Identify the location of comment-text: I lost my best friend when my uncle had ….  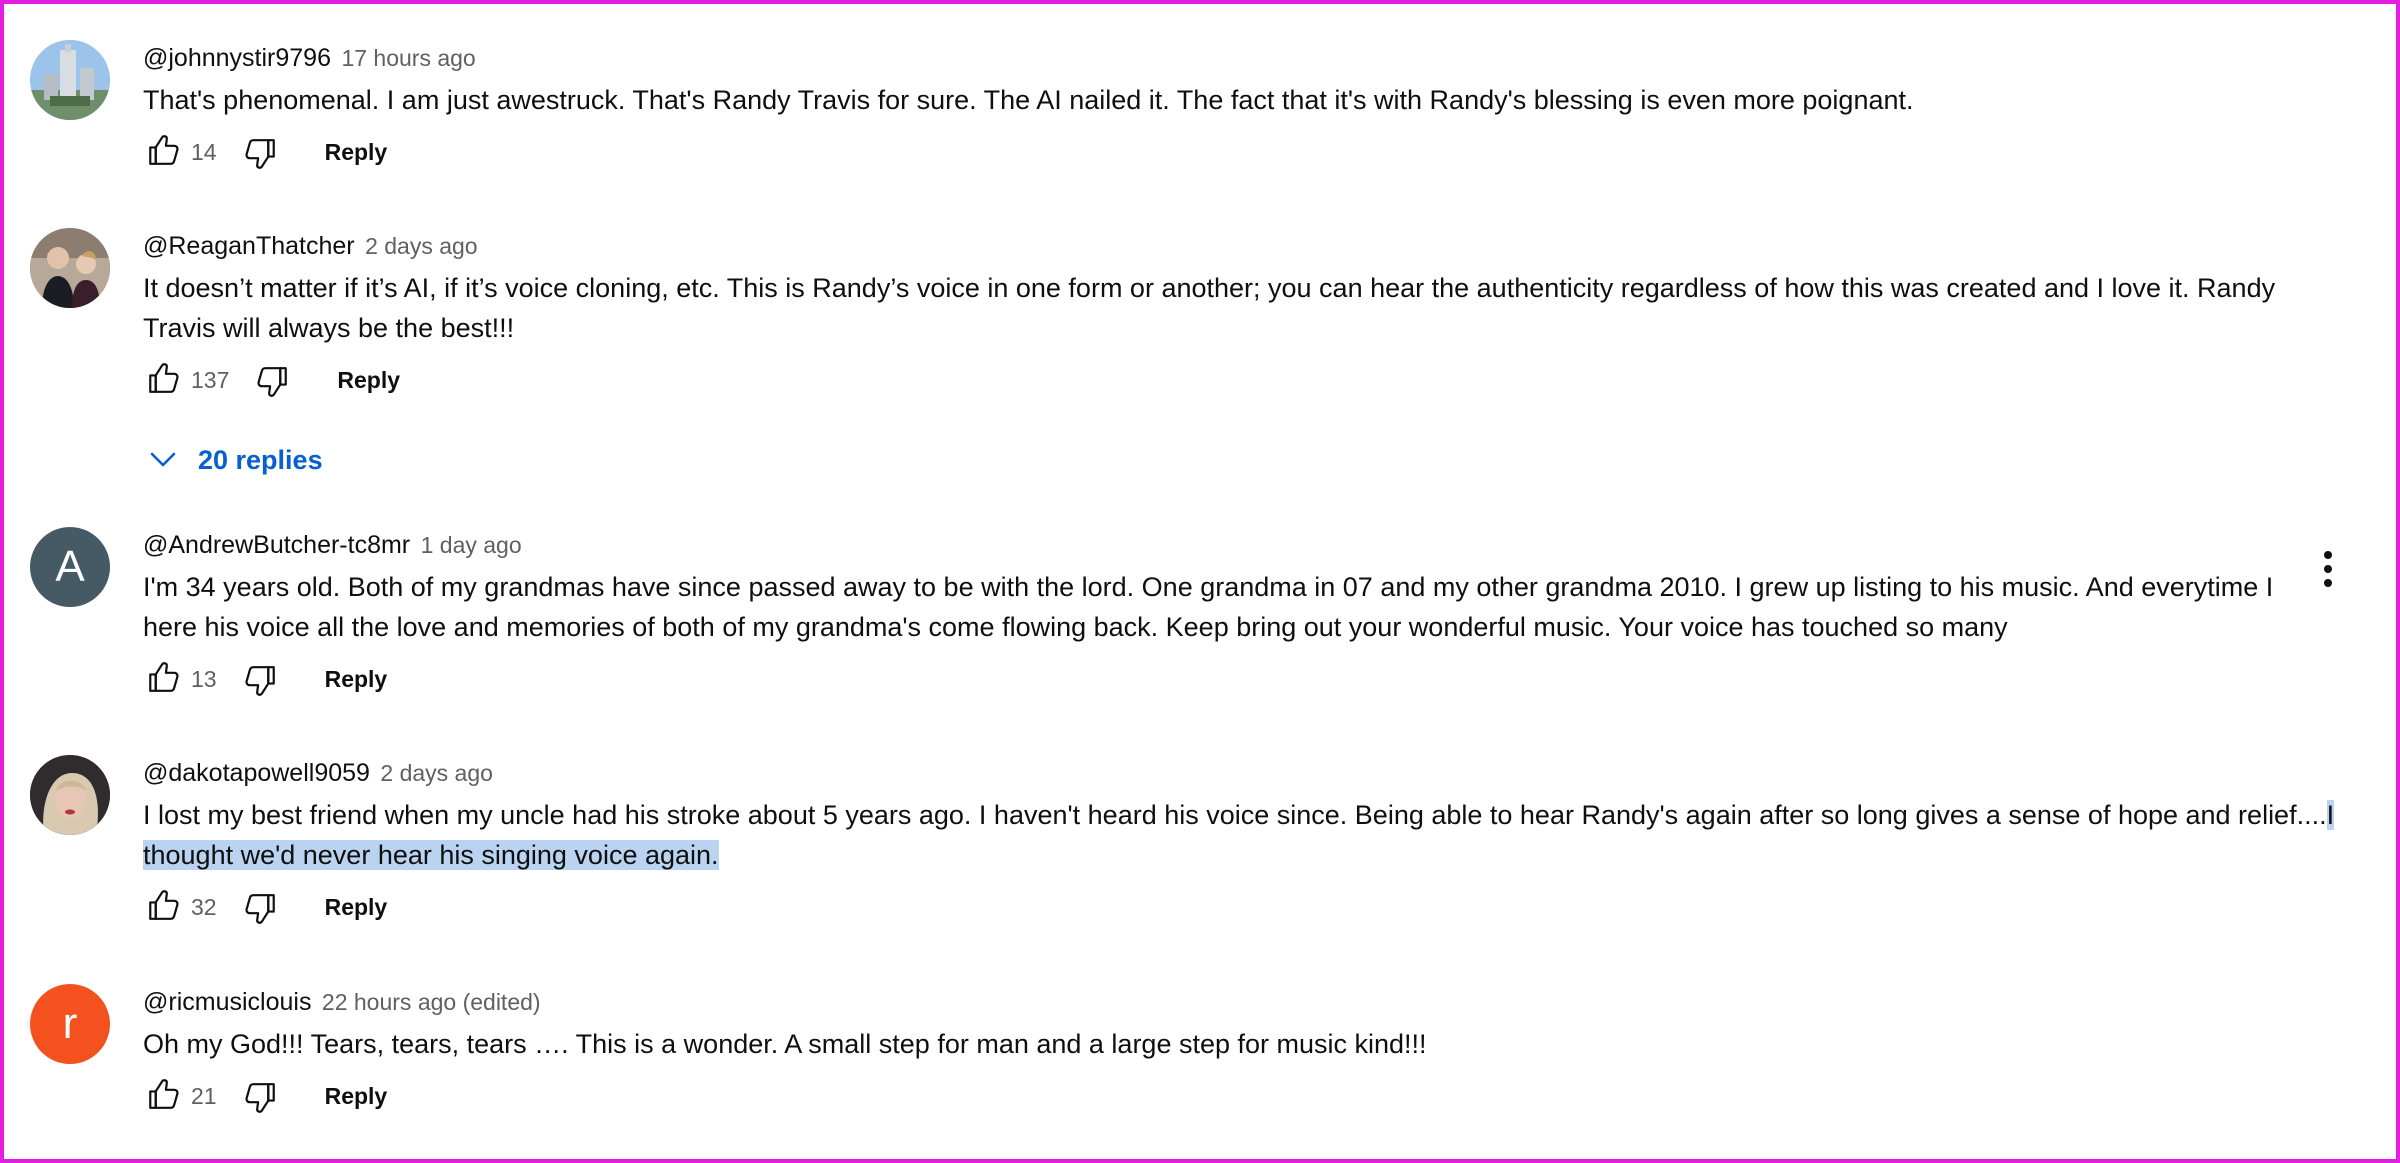
(1246, 835).